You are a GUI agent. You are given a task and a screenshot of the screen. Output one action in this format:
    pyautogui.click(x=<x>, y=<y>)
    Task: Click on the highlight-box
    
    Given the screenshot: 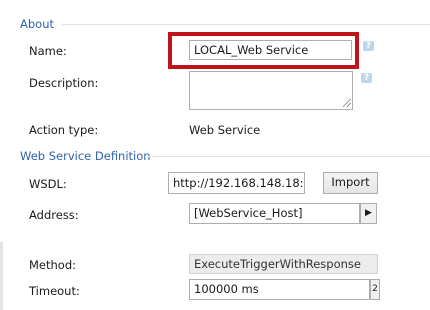 What is the action you would take?
    pyautogui.click(x=263, y=50)
    